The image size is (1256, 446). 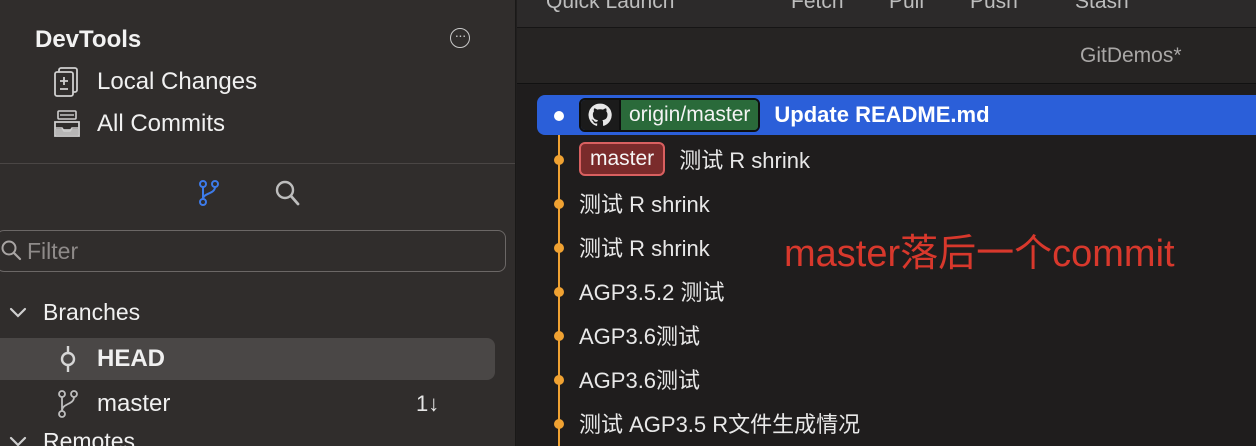 I want to click on github-icon, so click(x=600, y=115).